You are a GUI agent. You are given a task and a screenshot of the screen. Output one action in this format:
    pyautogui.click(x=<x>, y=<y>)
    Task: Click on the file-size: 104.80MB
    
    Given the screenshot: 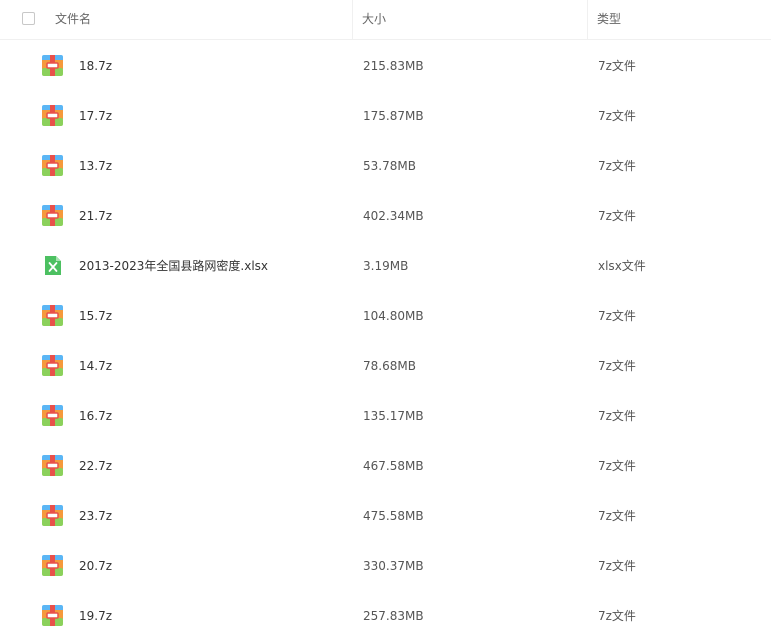 What is the action you would take?
    pyautogui.click(x=393, y=316)
    